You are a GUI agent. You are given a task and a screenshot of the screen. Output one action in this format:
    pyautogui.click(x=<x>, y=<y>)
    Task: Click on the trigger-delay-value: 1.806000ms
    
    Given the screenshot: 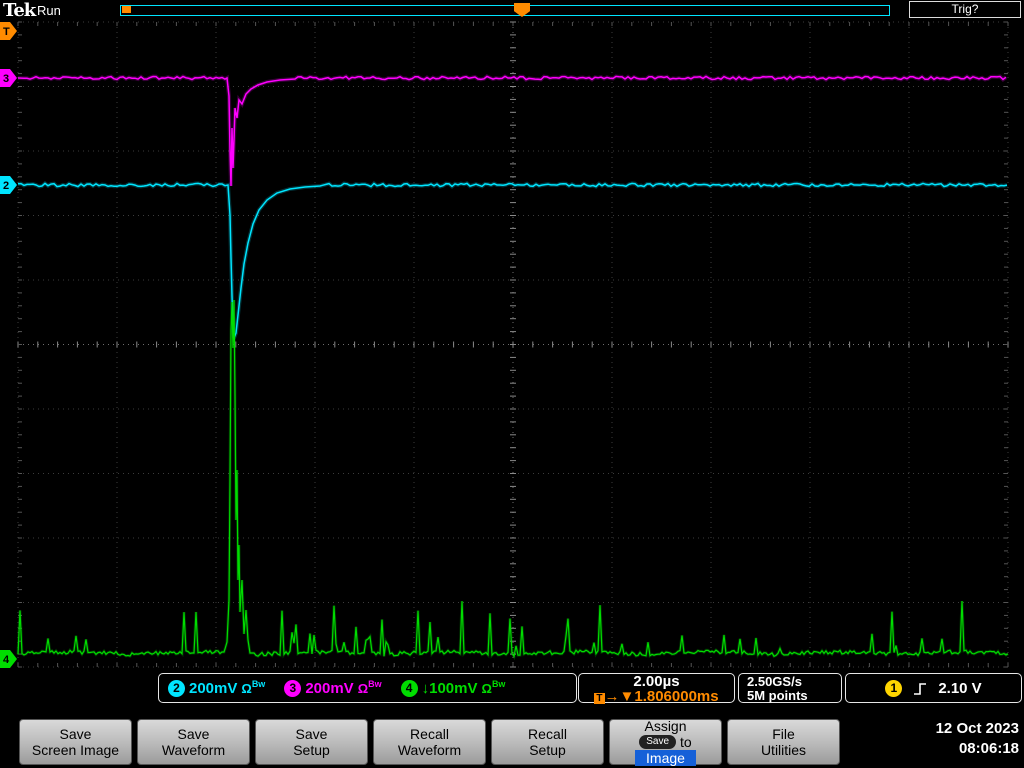 What is the action you would take?
    pyautogui.click(x=676, y=696)
    